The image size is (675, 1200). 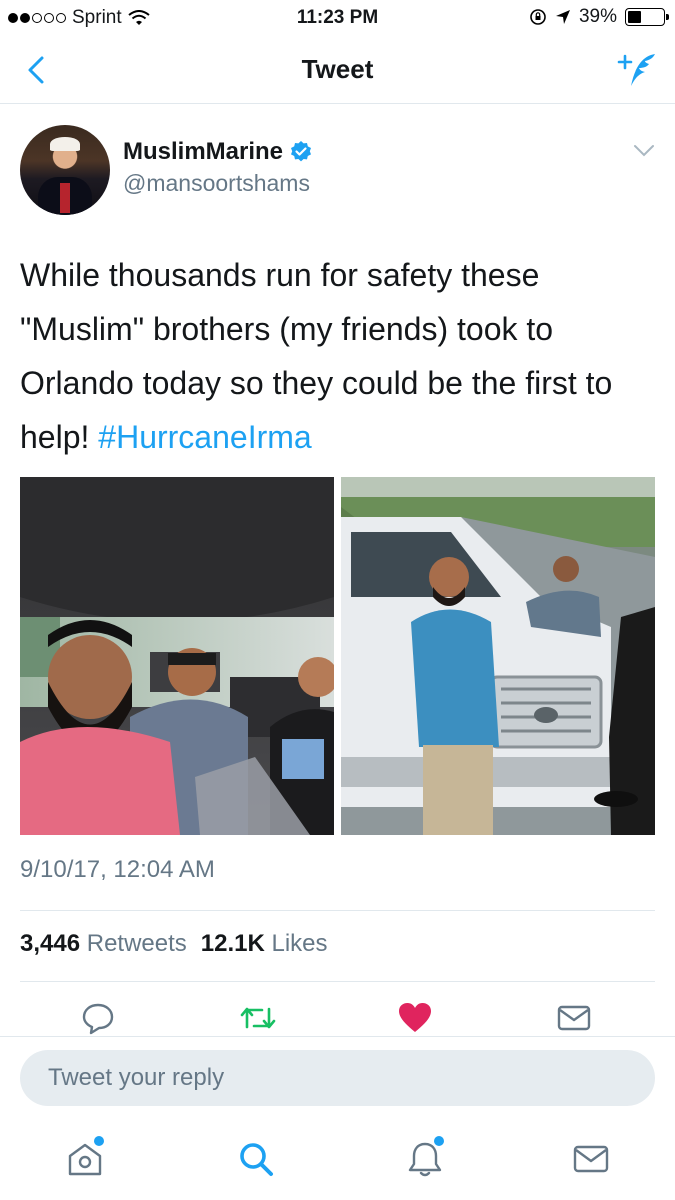 I want to click on battery-percent: 39%, so click(x=597, y=16).